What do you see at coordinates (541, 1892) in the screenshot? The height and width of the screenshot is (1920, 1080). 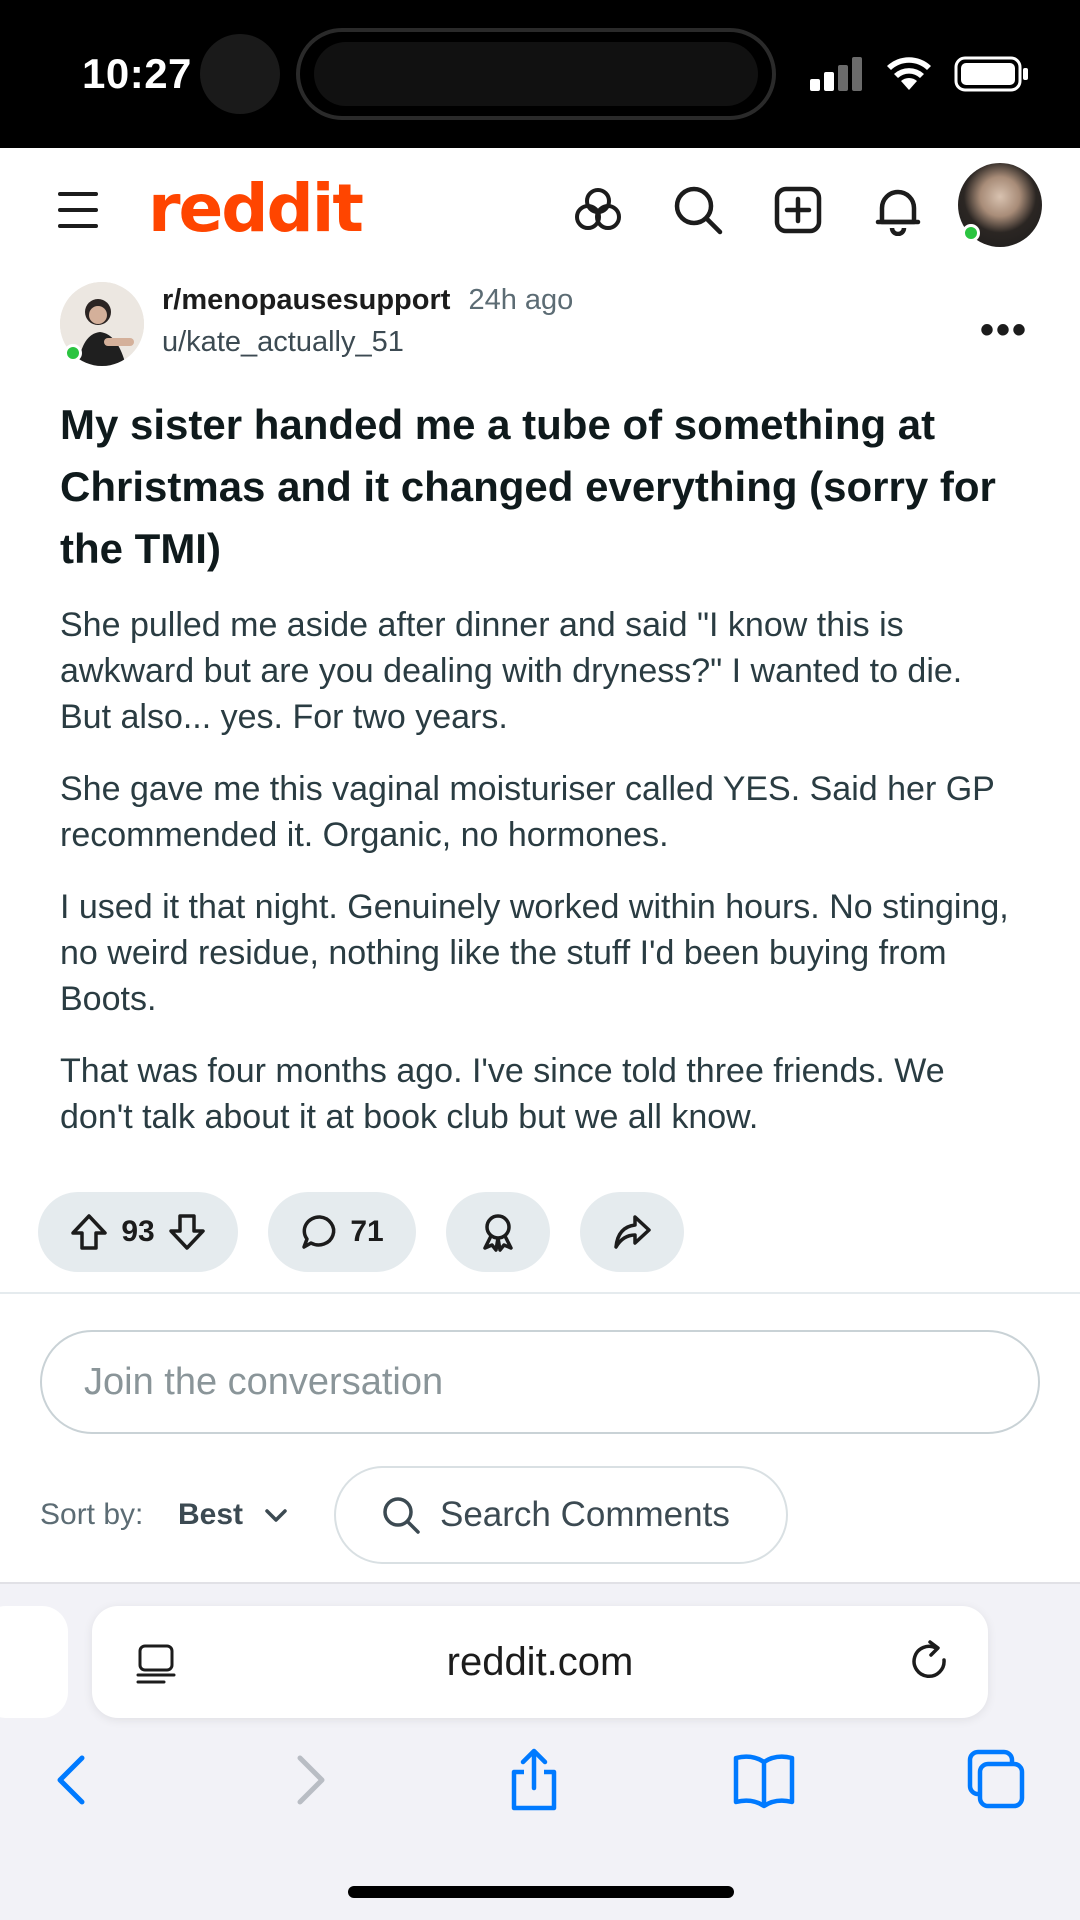 I see `home-indicator` at bounding box center [541, 1892].